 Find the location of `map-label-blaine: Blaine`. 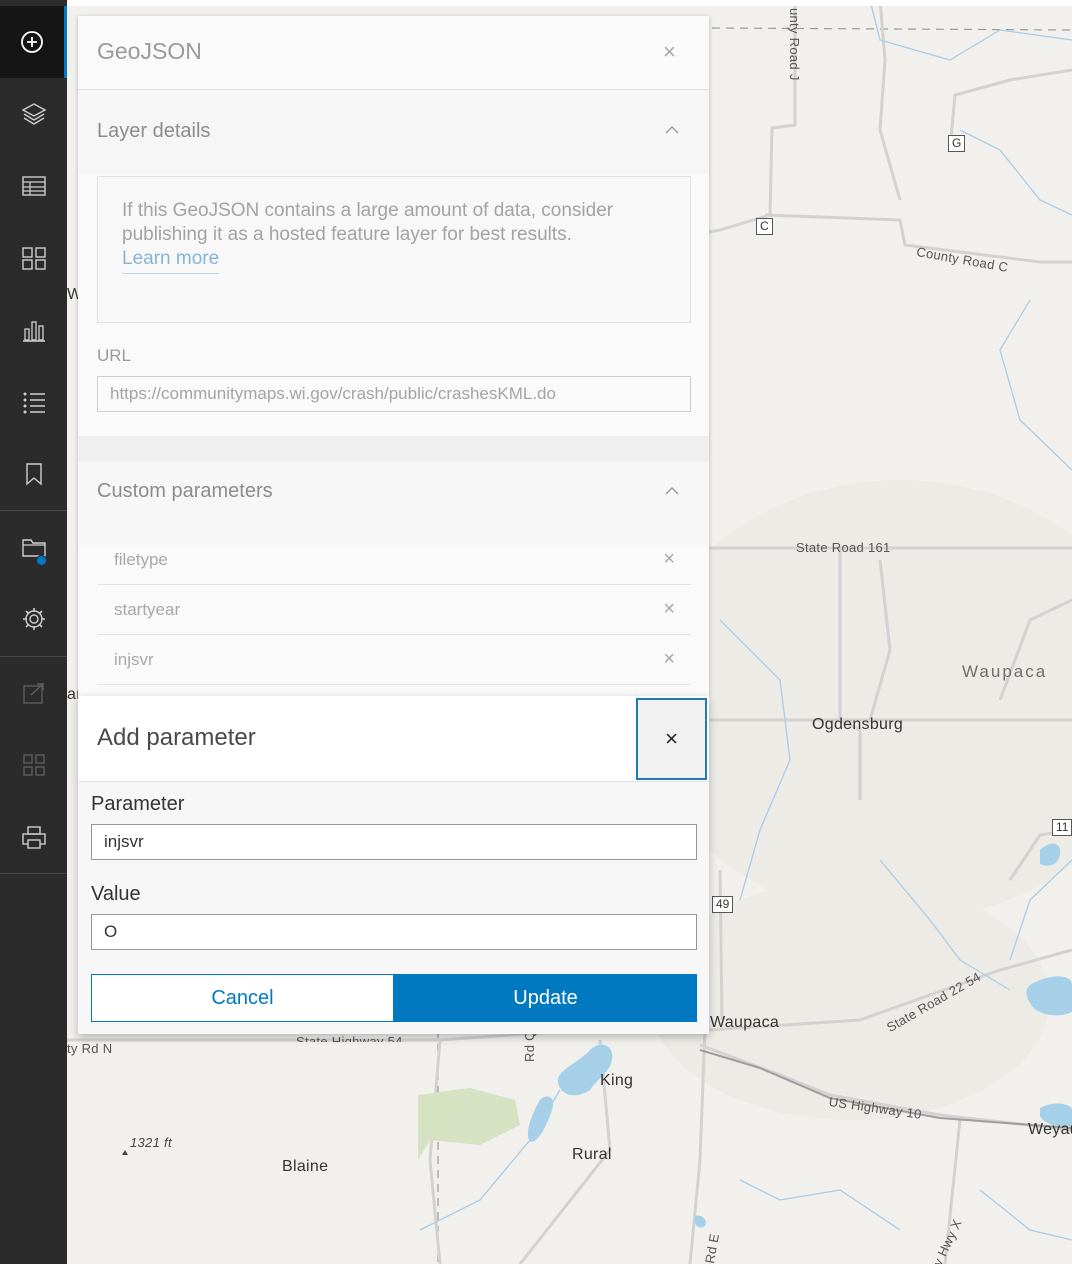

map-label-blaine: Blaine is located at coordinates (305, 1166).